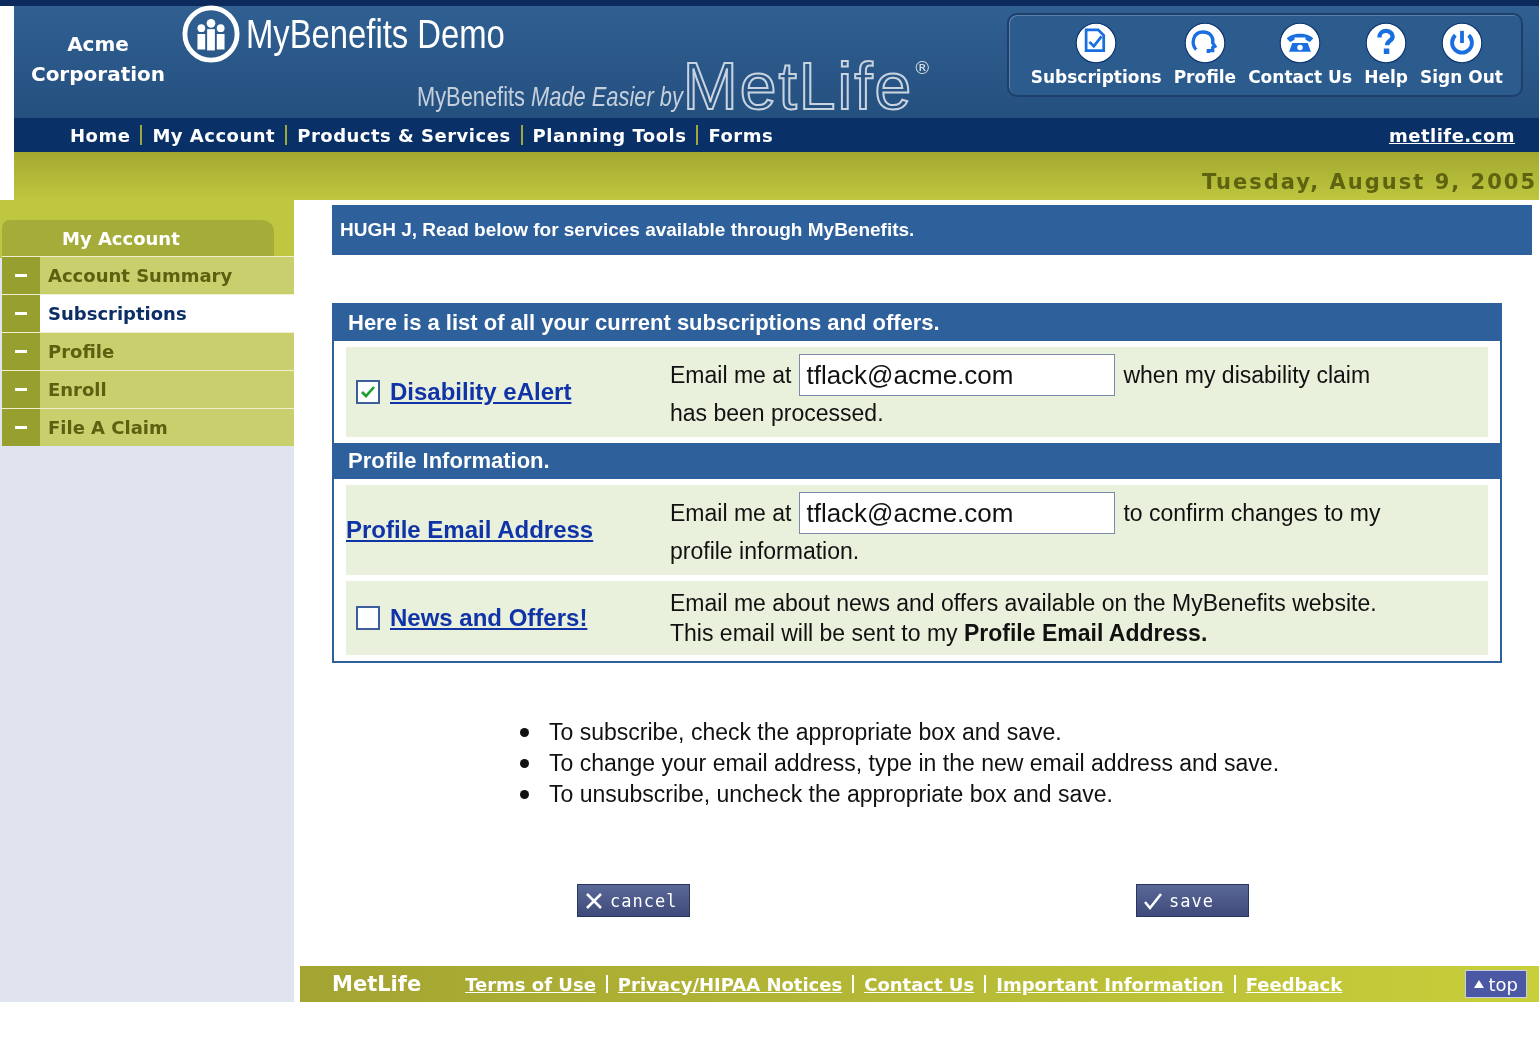  I want to click on date-text: Tuesday, August 9, 2005, so click(1369, 182).